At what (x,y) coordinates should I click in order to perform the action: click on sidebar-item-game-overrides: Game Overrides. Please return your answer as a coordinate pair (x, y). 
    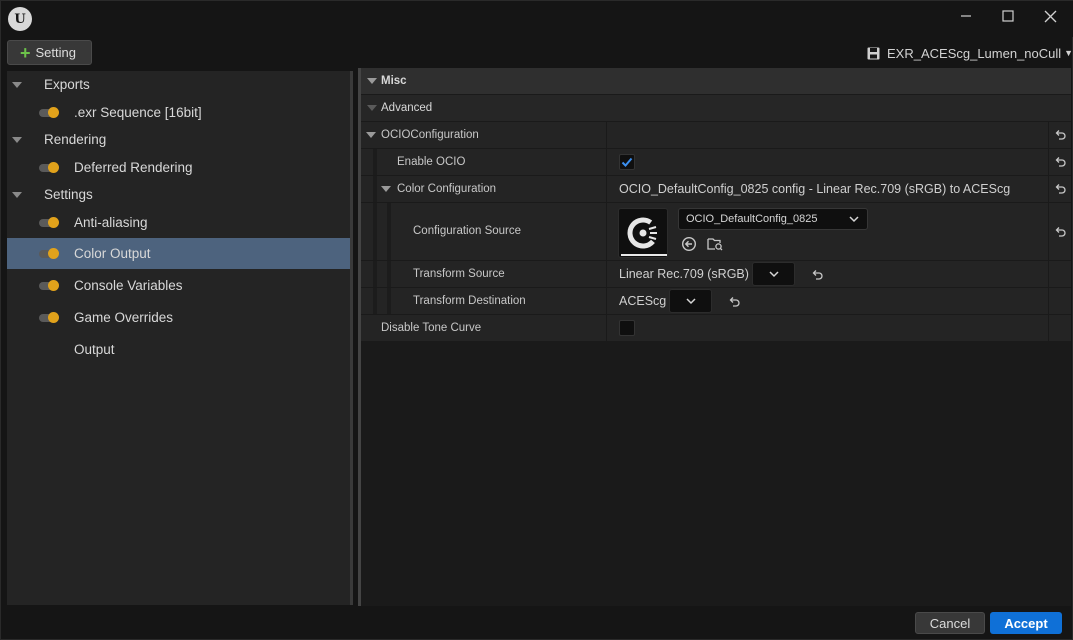
    Looking at the image, I should click on (178, 317).